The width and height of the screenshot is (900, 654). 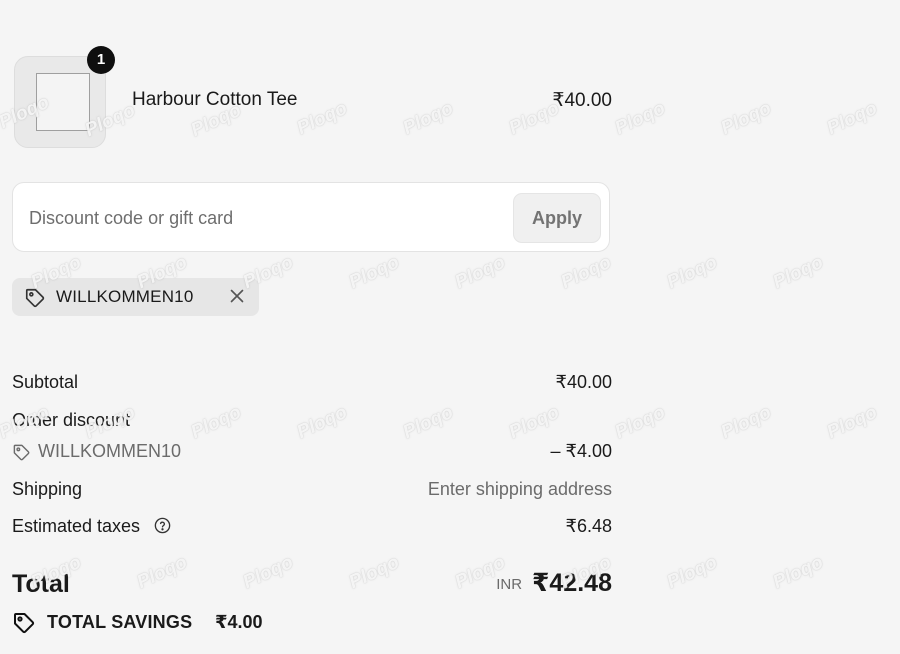 What do you see at coordinates (312, 586) in the screenshot?
I see `total-row: Total INR ₹42.48` at bounding box center [312, 586].